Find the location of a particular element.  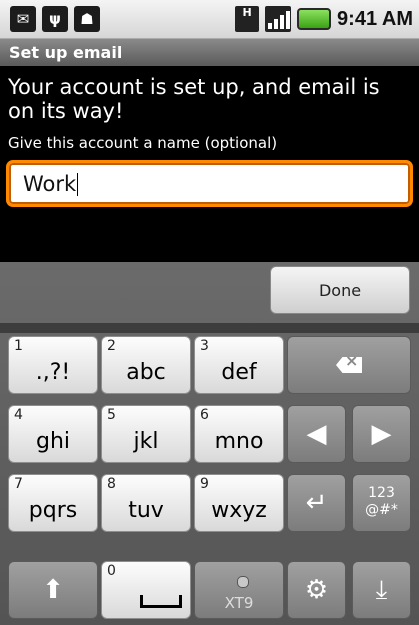

email-icon: ✉ is located at coordinates (23, 19).